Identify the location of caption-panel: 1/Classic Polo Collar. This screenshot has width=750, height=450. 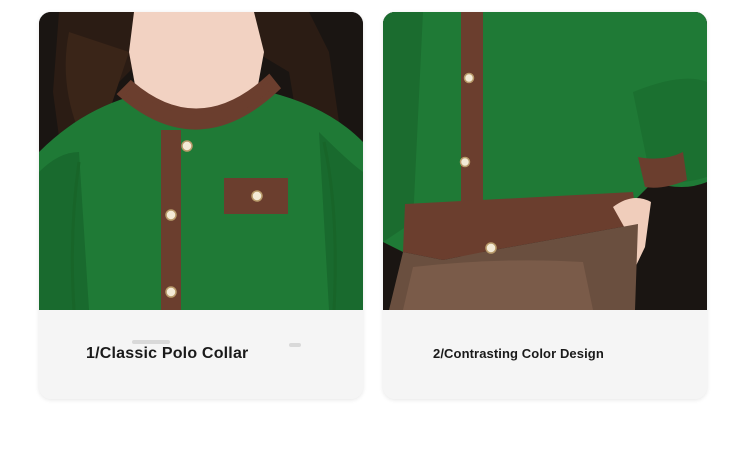
(201, 354).